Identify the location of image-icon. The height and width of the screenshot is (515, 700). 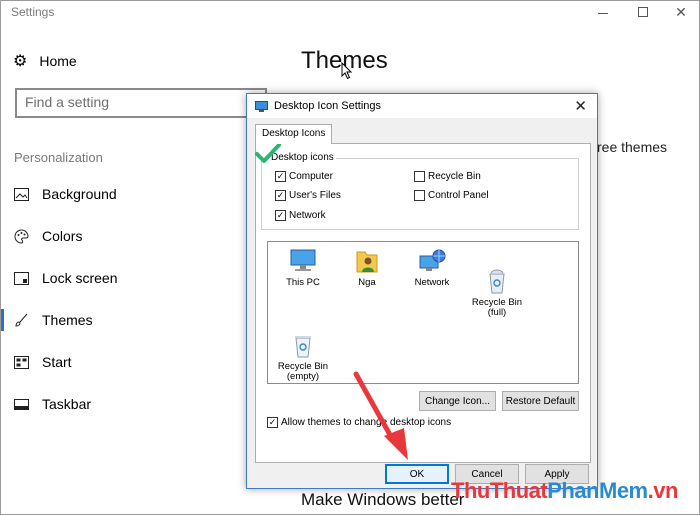
(21, 194).